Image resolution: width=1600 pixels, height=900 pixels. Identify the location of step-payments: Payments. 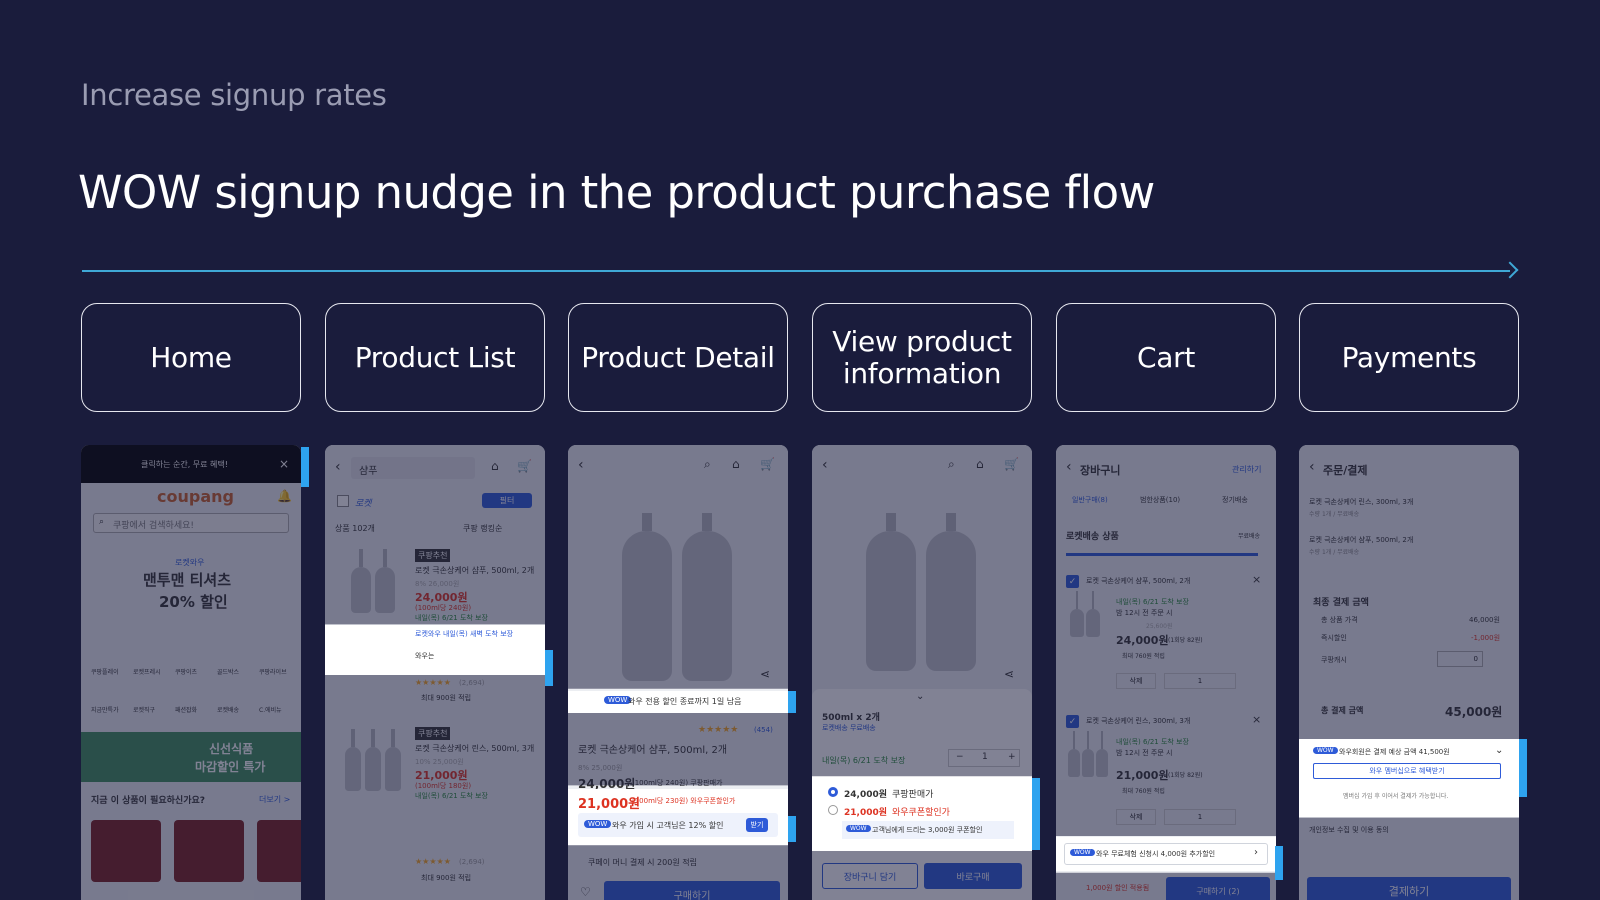
(1409, 357).